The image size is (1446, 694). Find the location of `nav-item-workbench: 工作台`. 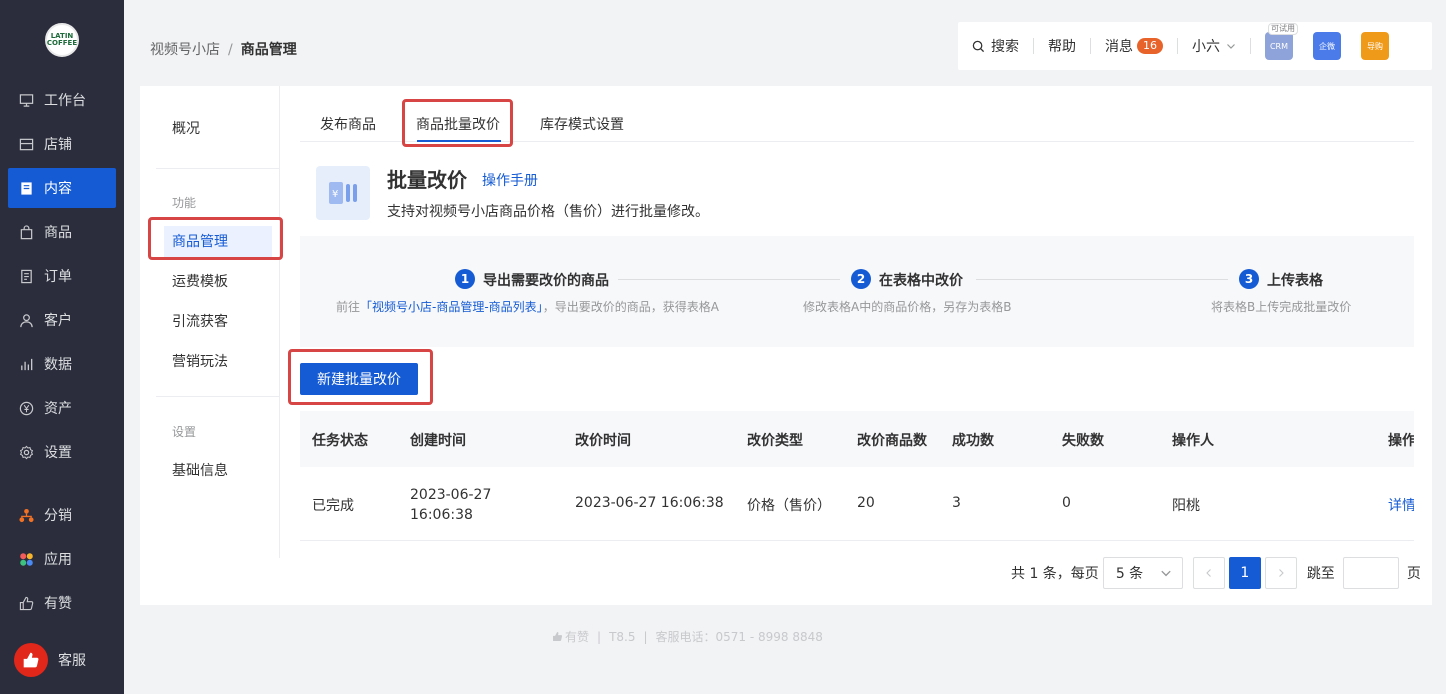

nav-item-workbench: 工作台 is located at coordinates (62, 100).